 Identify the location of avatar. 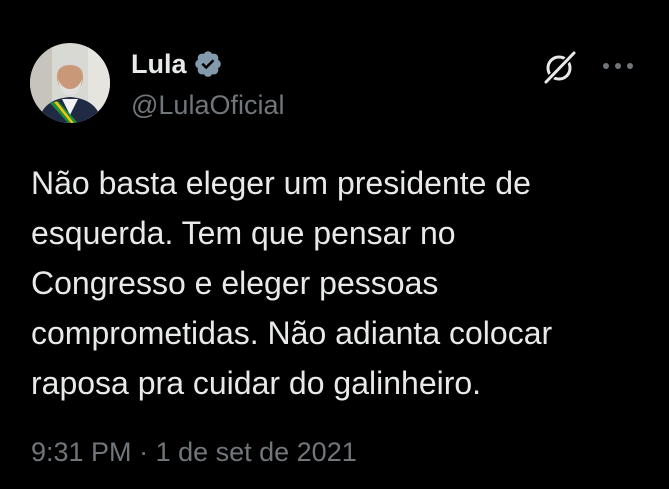
(70, 83).